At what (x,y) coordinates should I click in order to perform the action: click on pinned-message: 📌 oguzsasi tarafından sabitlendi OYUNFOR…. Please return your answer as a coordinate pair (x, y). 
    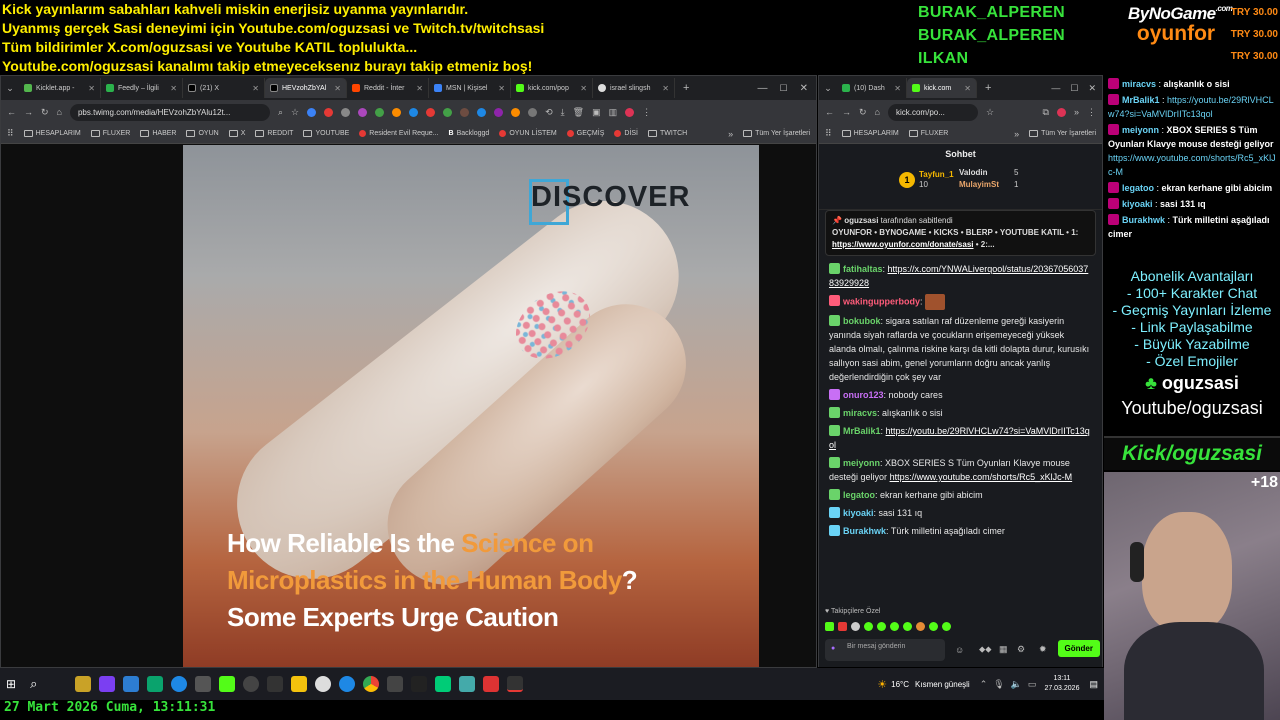
    Looking at the image, I should click on (960, 233).